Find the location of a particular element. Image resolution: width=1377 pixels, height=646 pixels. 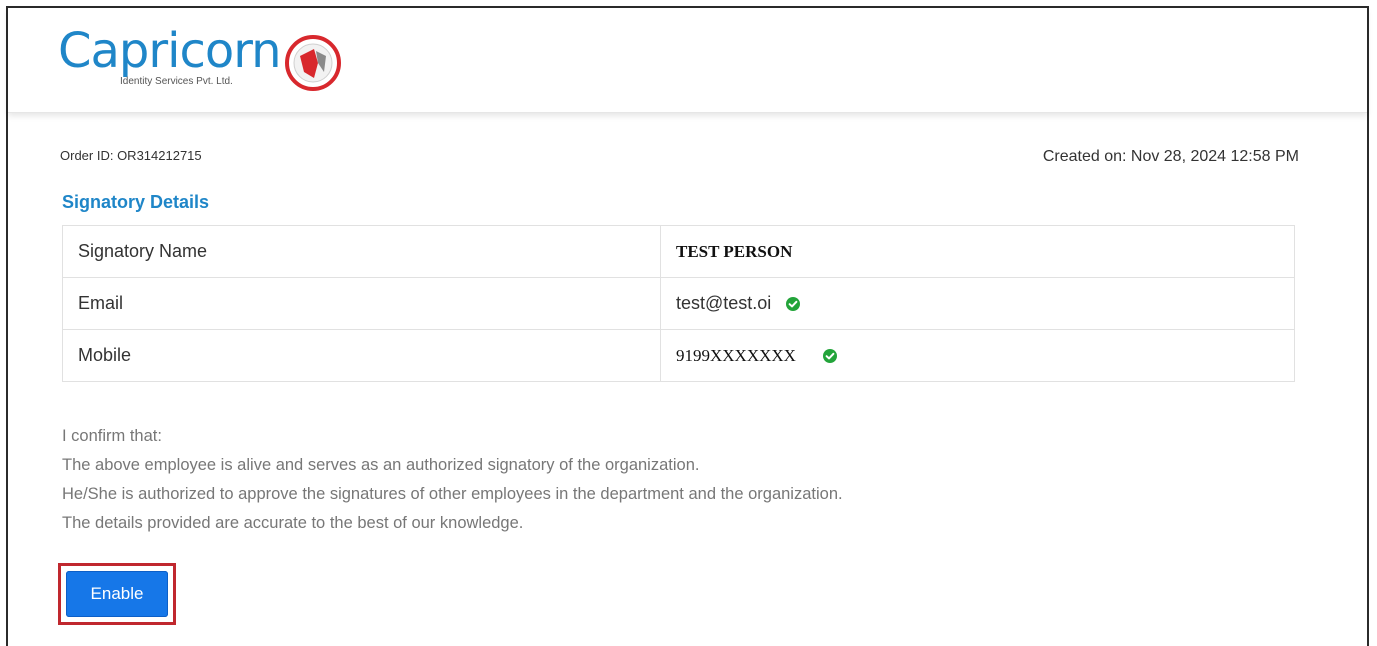

enable-button-highlight: Enable is located at coordinates (117, 594).